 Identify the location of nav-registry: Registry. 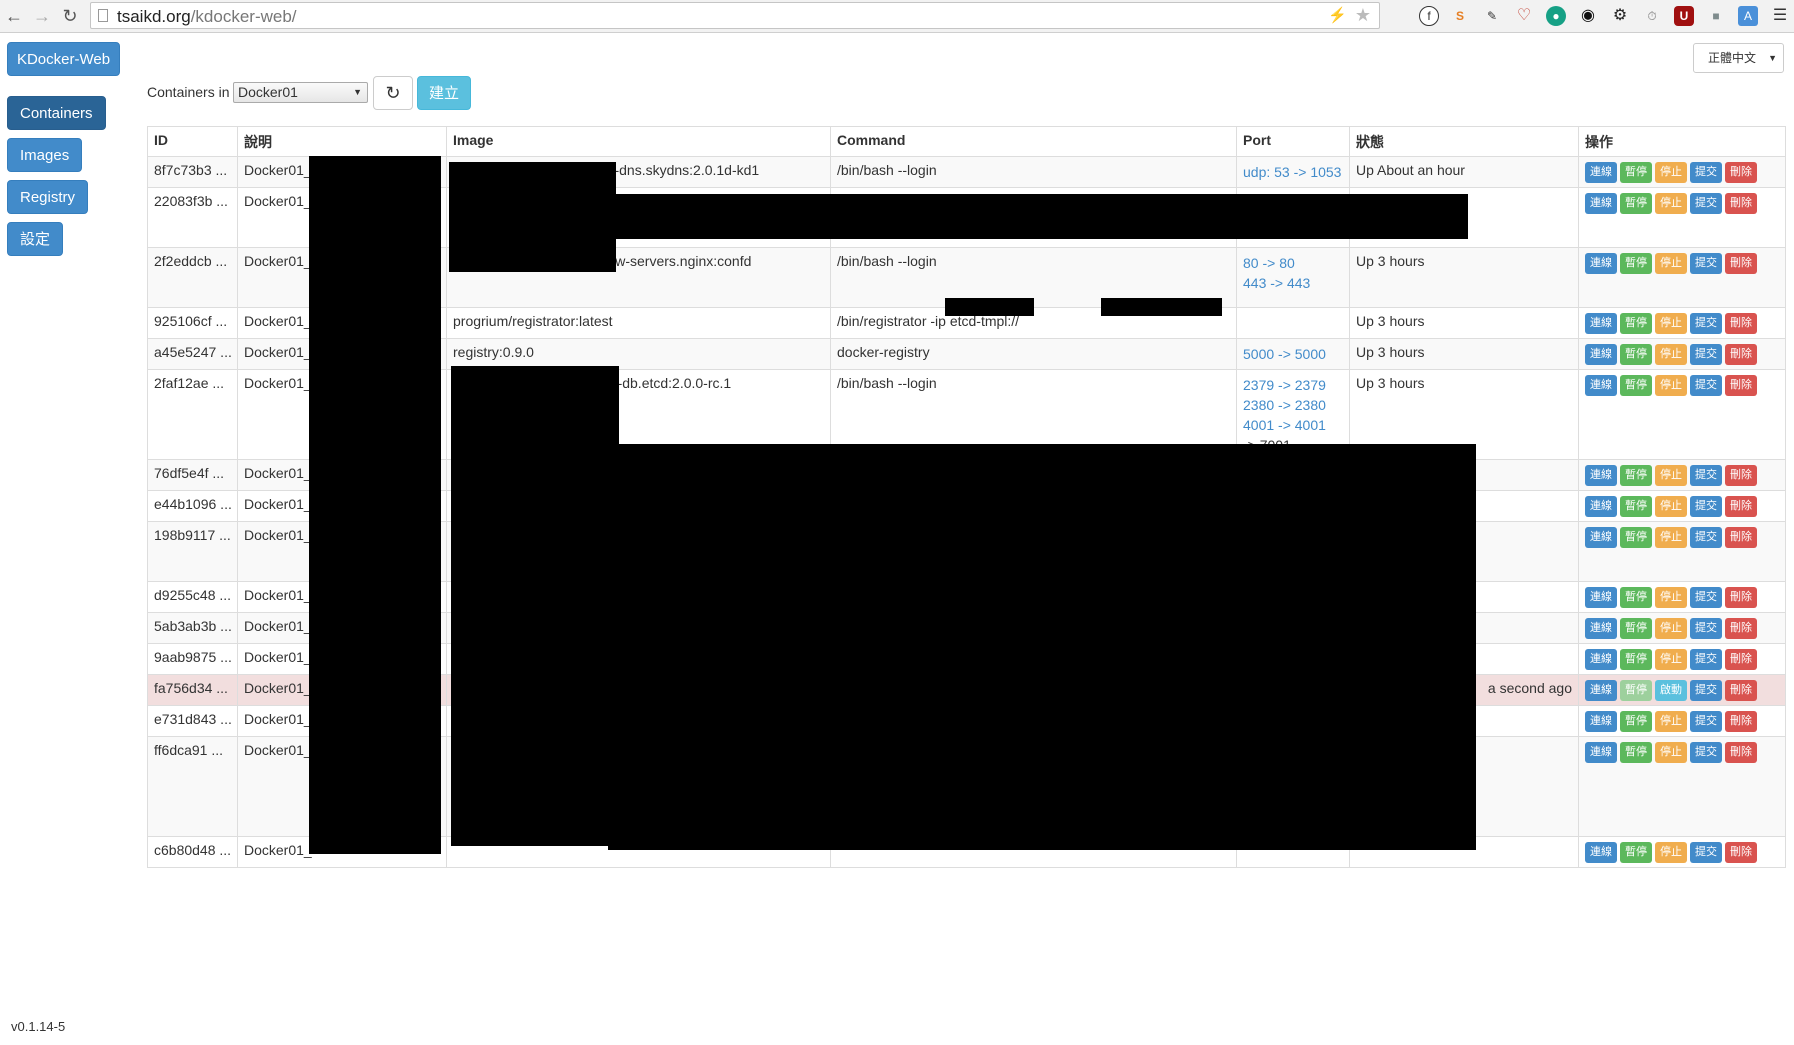
(48, 197).